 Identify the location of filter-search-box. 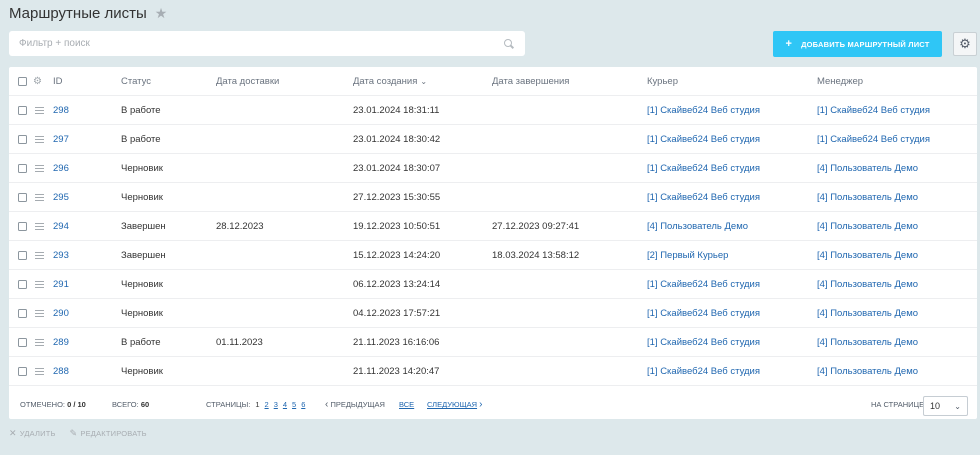
(267, 43).